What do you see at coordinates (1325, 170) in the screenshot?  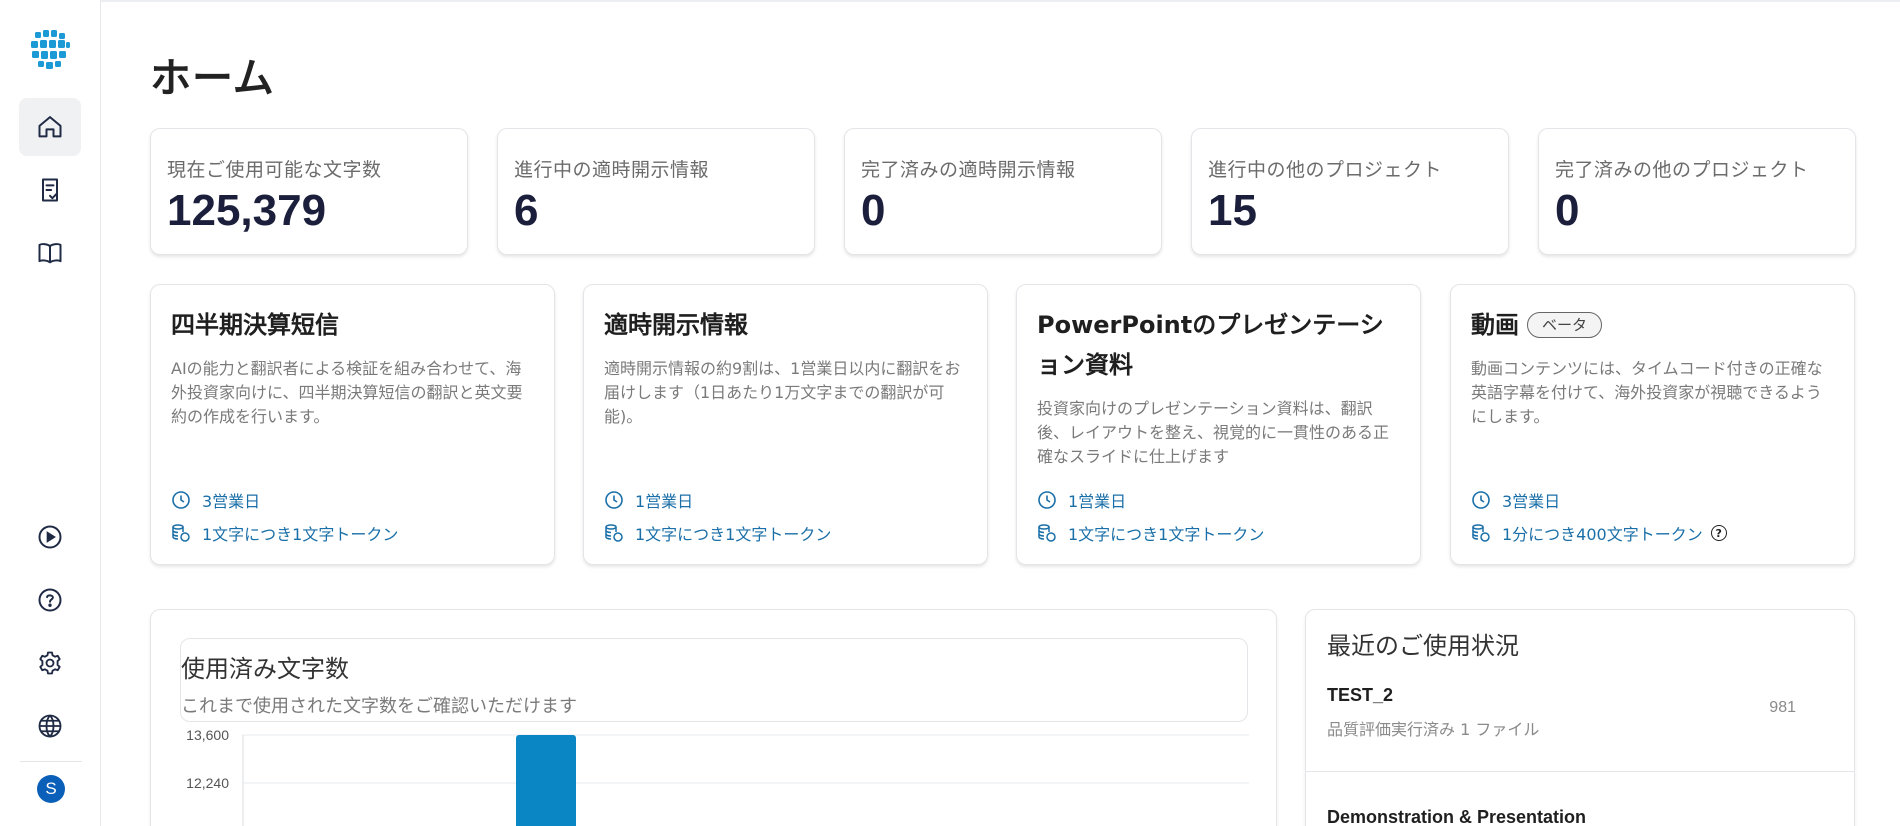 I see `stat-label: 進行中の他のプロジェクト` at bounding box center [1325, 170].